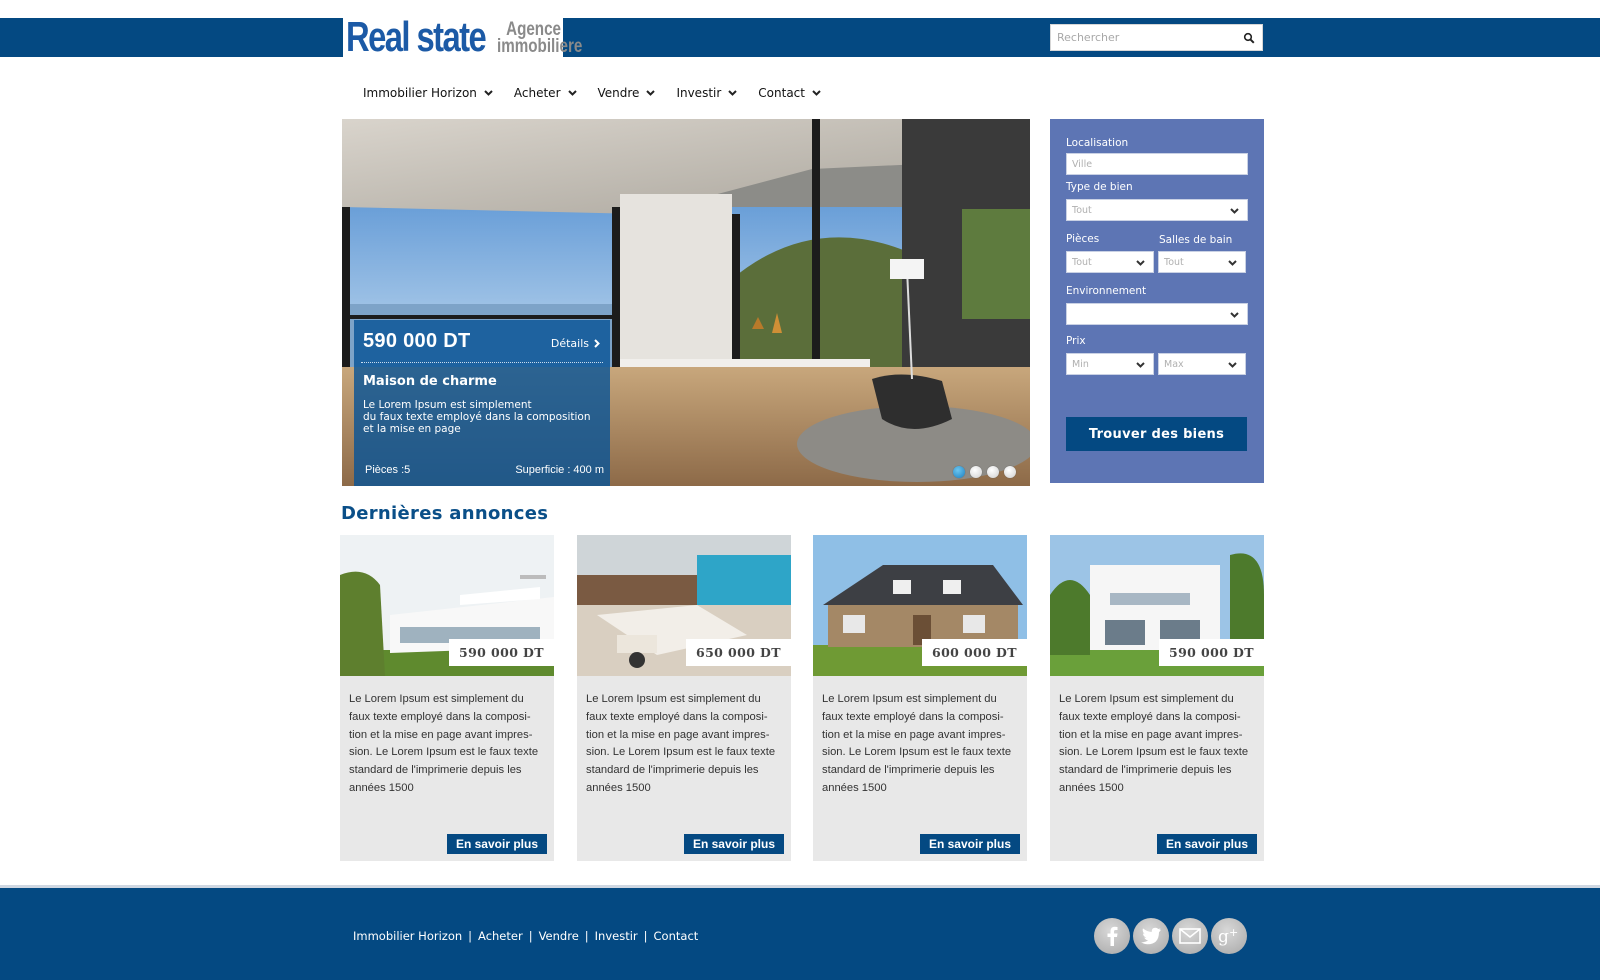 The image size is (1600, 980). Describe the element at coordinates (500, 936) in the screenshot. I see `footer-link-acheter: Acheter` at that location.